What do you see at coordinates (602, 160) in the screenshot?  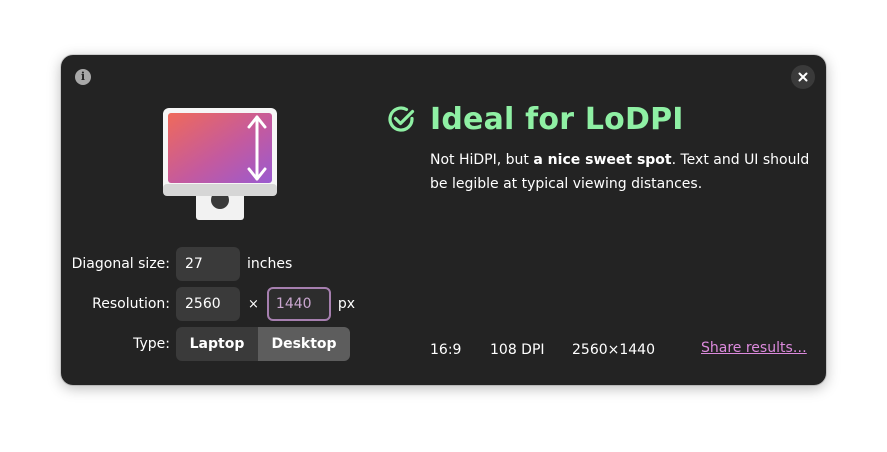 I see `desc-bold: a nice sweet spot` at bounding box center [602, 160].